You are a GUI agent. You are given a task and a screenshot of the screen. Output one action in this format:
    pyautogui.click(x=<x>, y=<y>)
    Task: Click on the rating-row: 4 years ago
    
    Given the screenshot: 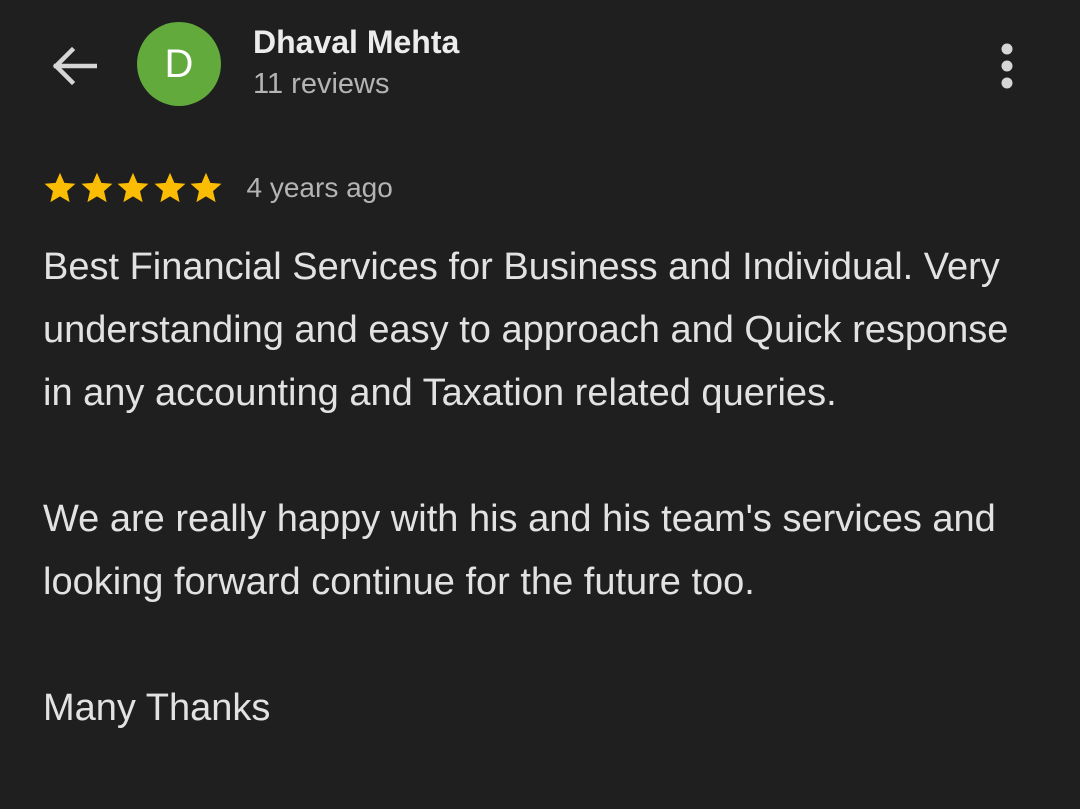 What is the action you would take?
    pyautogui.click(x=217, y=188)
    